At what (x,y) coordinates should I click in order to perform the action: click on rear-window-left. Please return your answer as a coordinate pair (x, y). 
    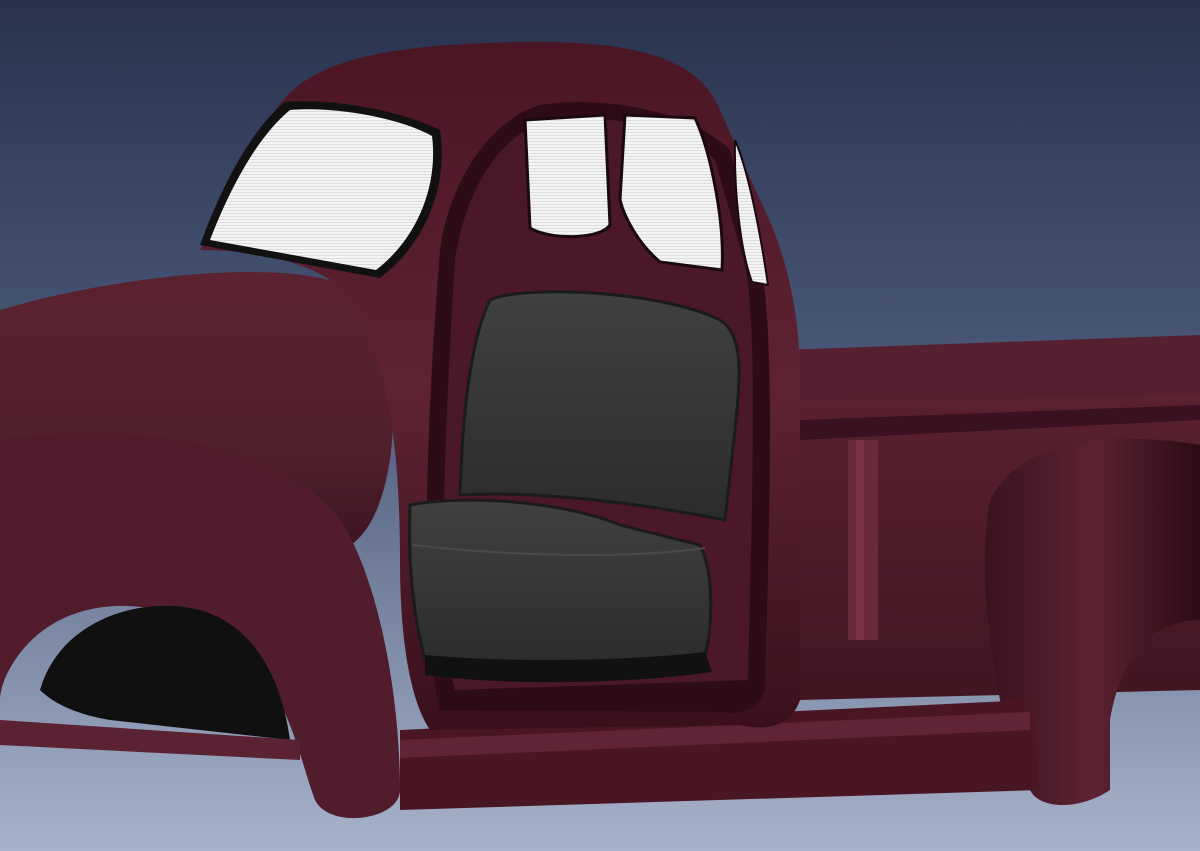
    Looking at the image, I should click on (567, 176).